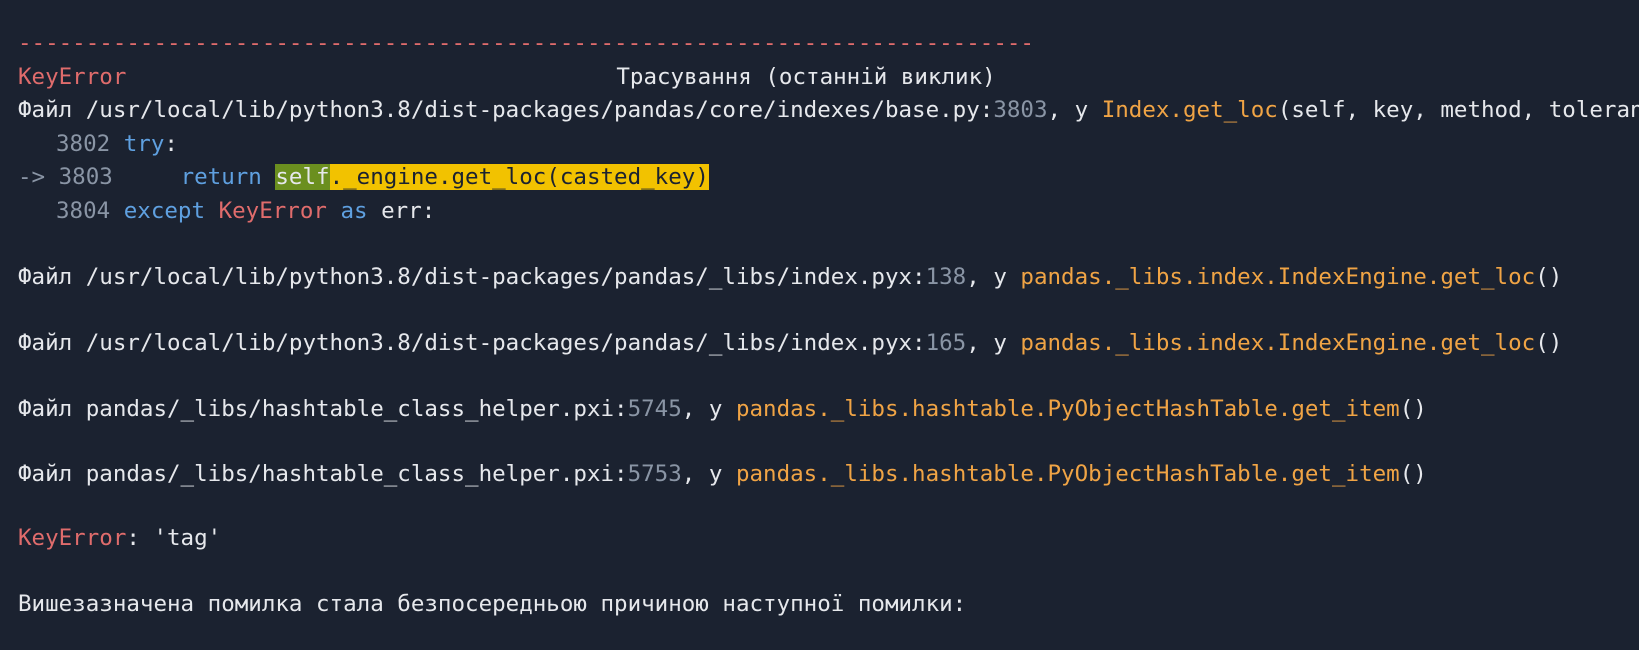  What do you see at coordinates (1020, 110) in the screenshot?
I see `frame-line-number: 3803` at bounding box center [1020, 110].